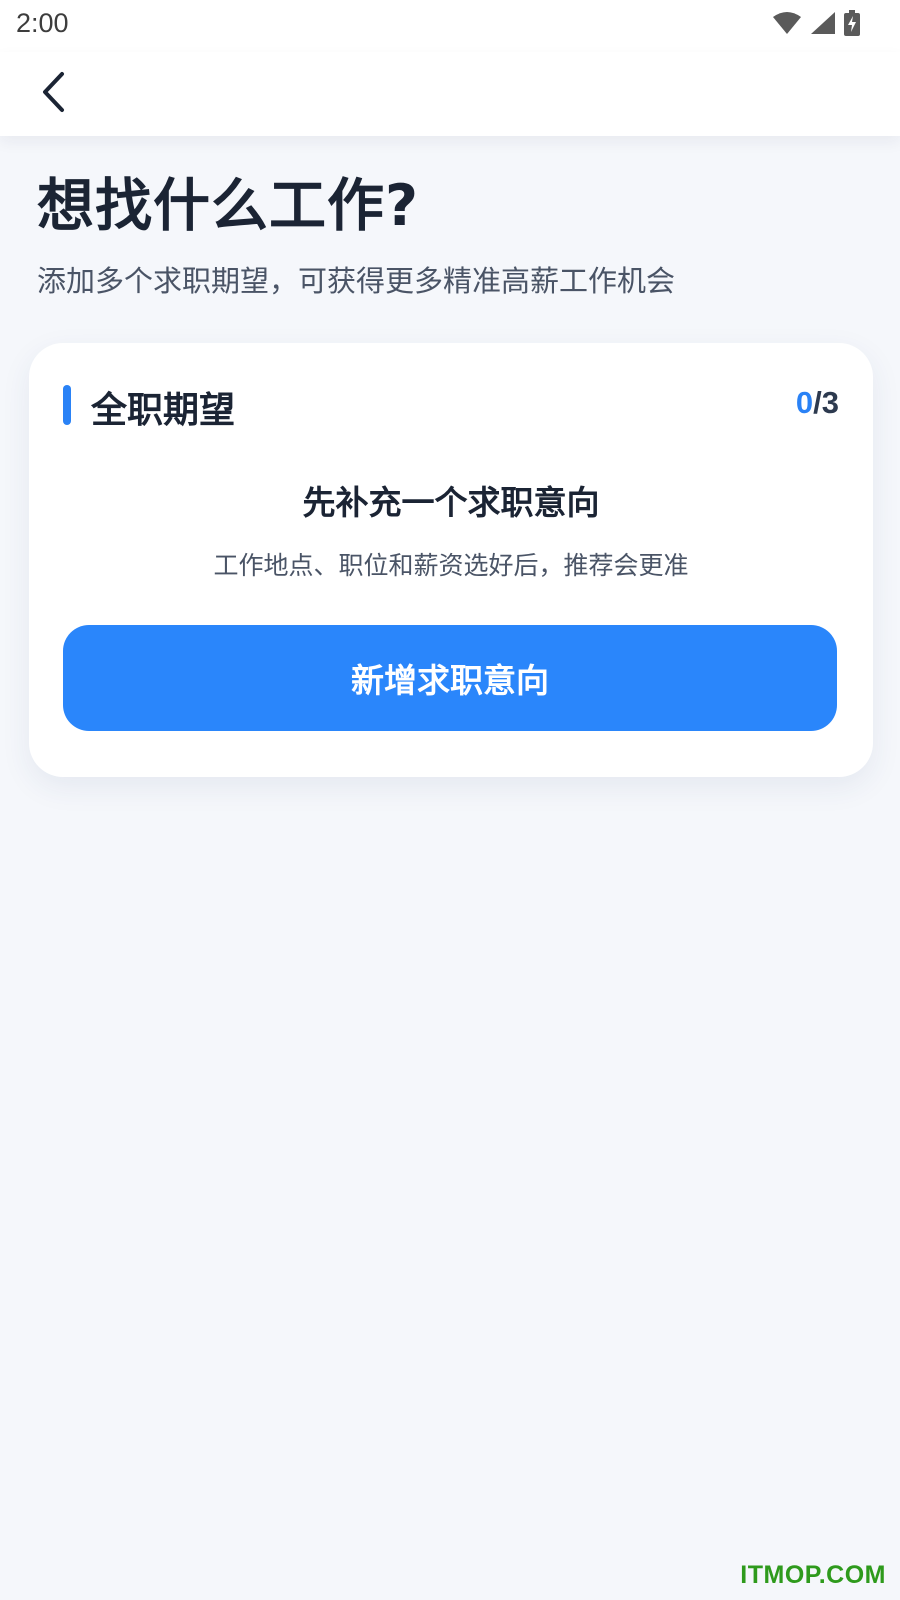 The image size is (900, 1600). I want to click on page-title: 想找什么工作?, so click(228, 206).